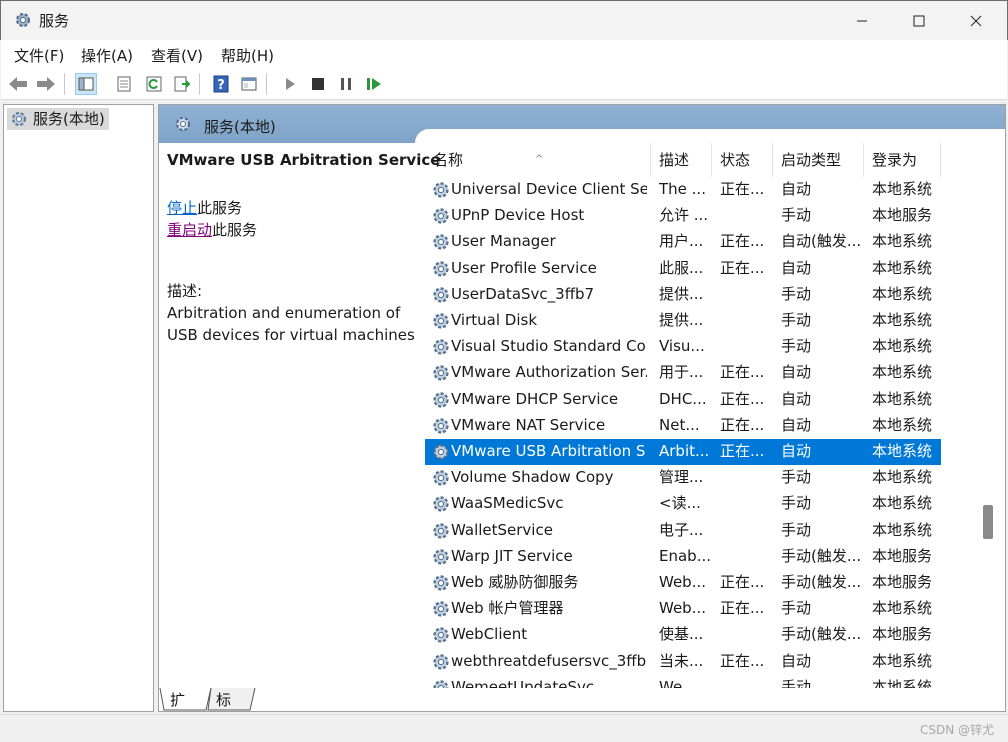 This screenshot has width=1008, height=742. I want to click on refresh-icon, so click(154, 84).